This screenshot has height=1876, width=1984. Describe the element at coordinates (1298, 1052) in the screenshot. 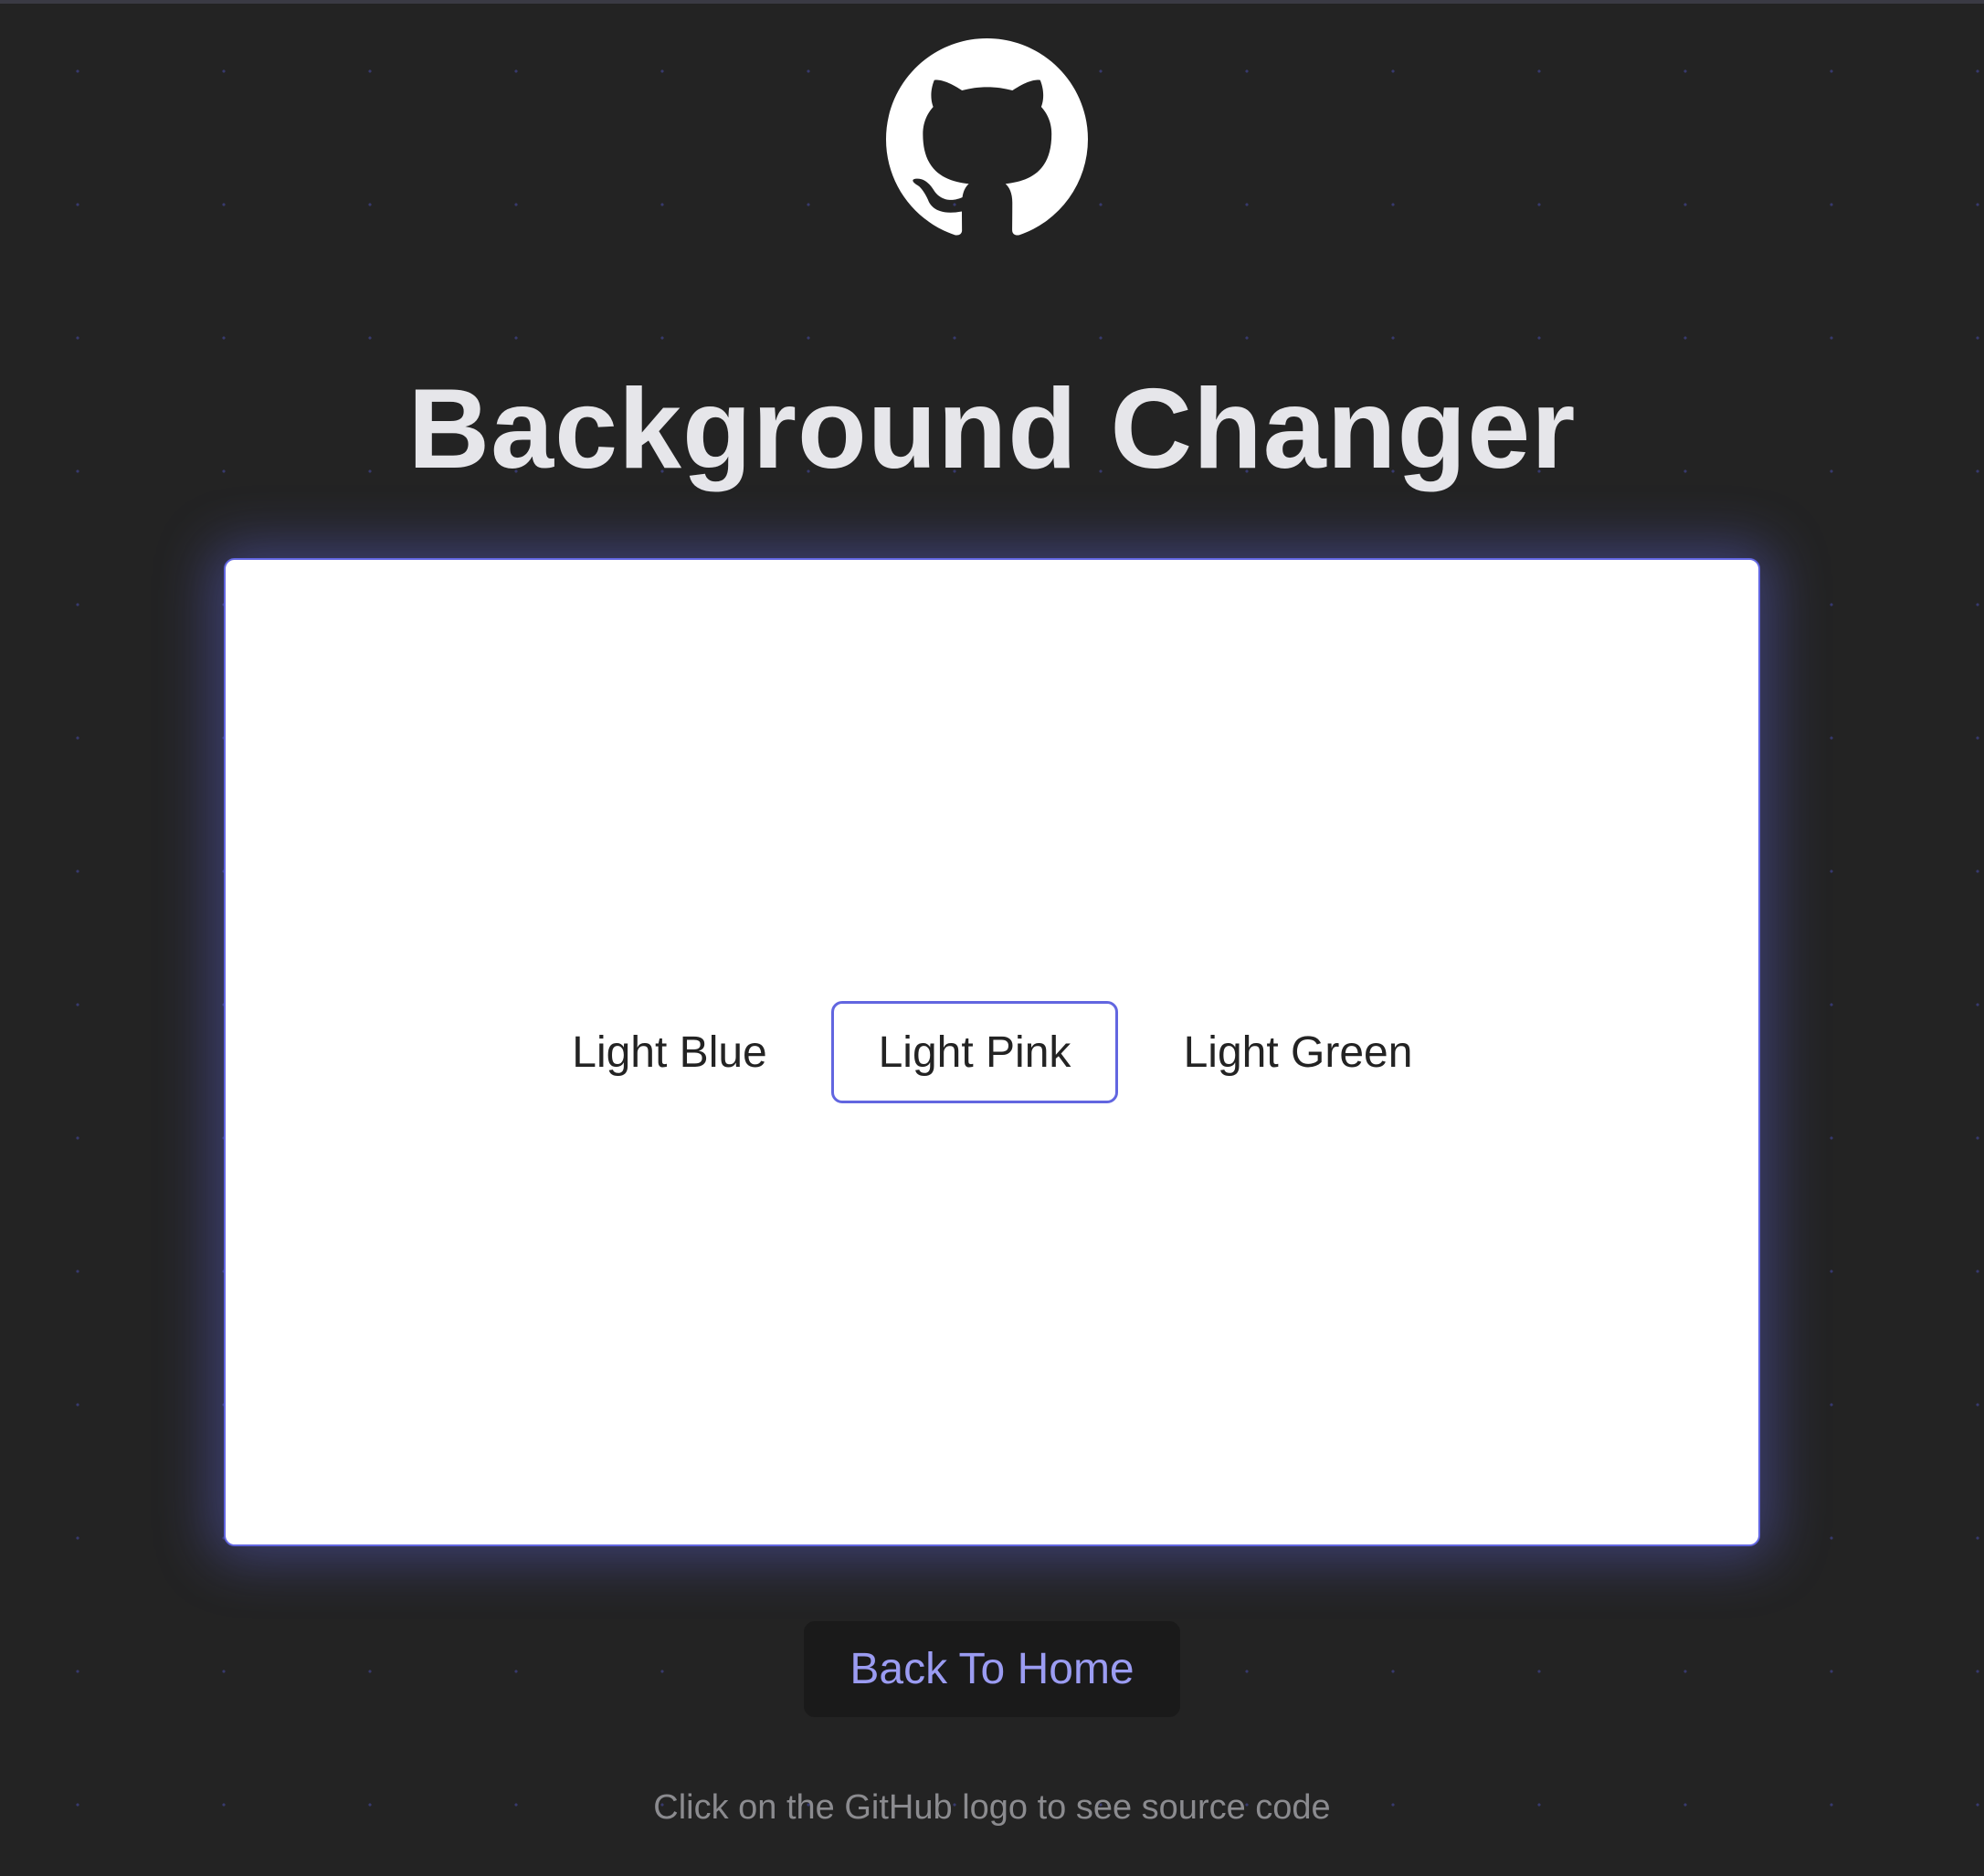

I see `light-green-button: Light Green` at that location.